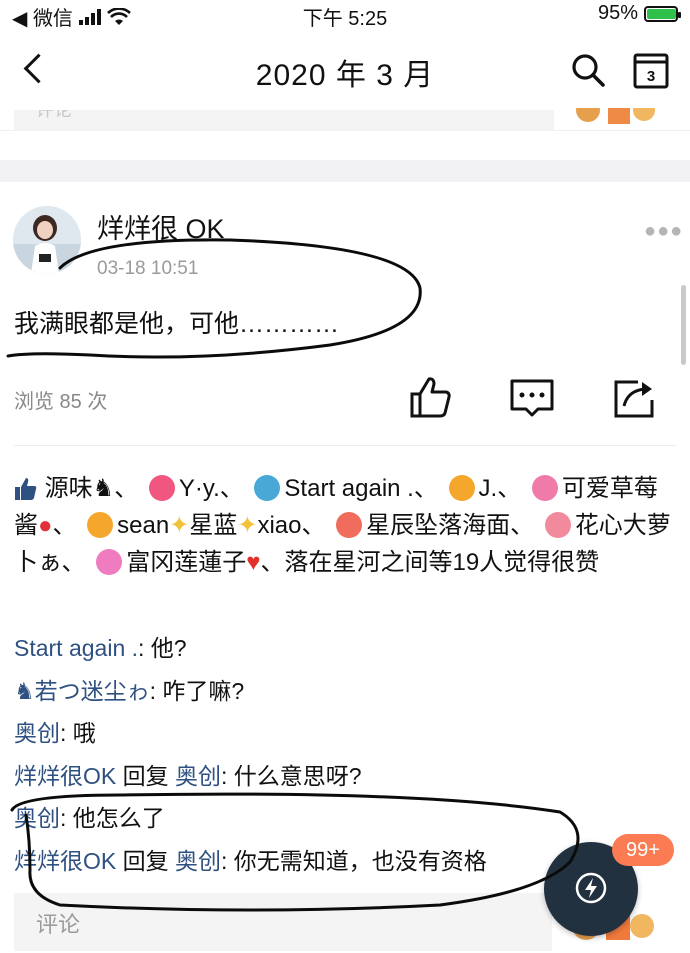 Image resolution: width=690 pixels, height=953 pixels. Describe the element at coordinates (430, 397) in the screenshot. I see `like-icon` at that location.